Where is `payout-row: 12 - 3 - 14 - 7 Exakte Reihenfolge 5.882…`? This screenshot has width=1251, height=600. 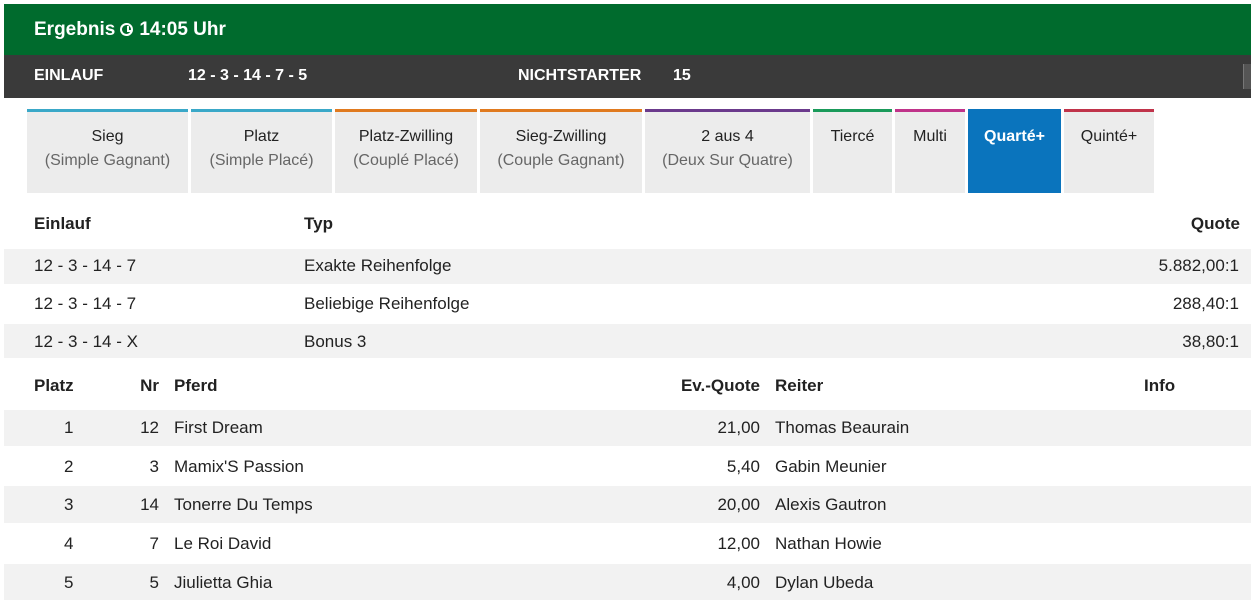
payout-row: 12 - 3 - 14 - 7 Exakte Reihenfolge 5.882… is located at coordinates (627, 266).